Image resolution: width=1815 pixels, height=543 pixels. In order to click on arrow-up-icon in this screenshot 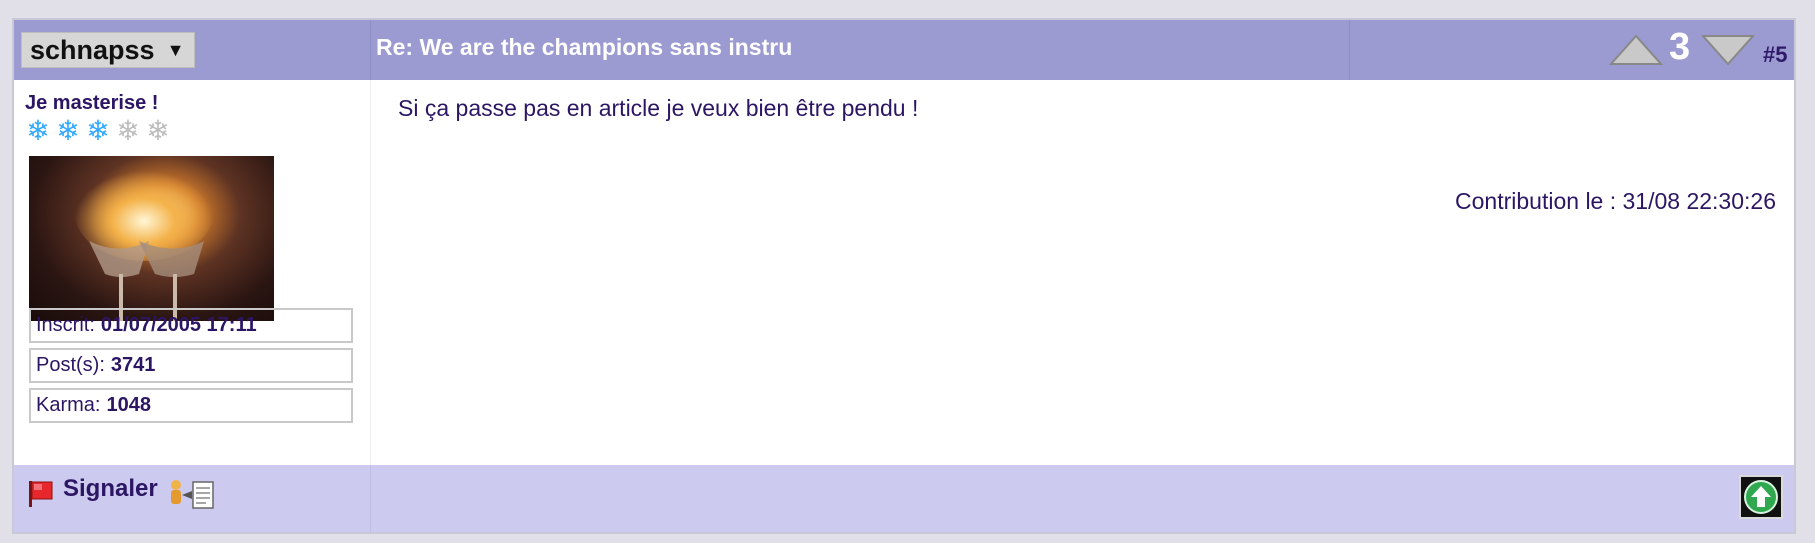, I will do `click(1761, 497)`.